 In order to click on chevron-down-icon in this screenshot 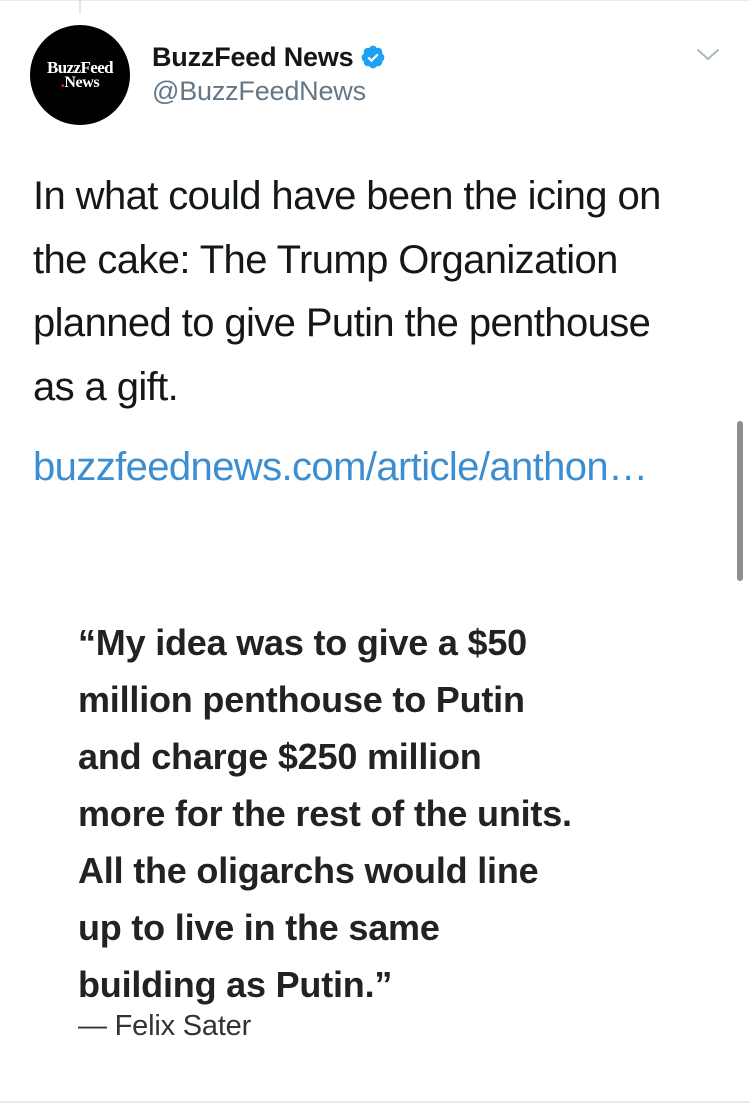, I will do `click(708, 55)`.